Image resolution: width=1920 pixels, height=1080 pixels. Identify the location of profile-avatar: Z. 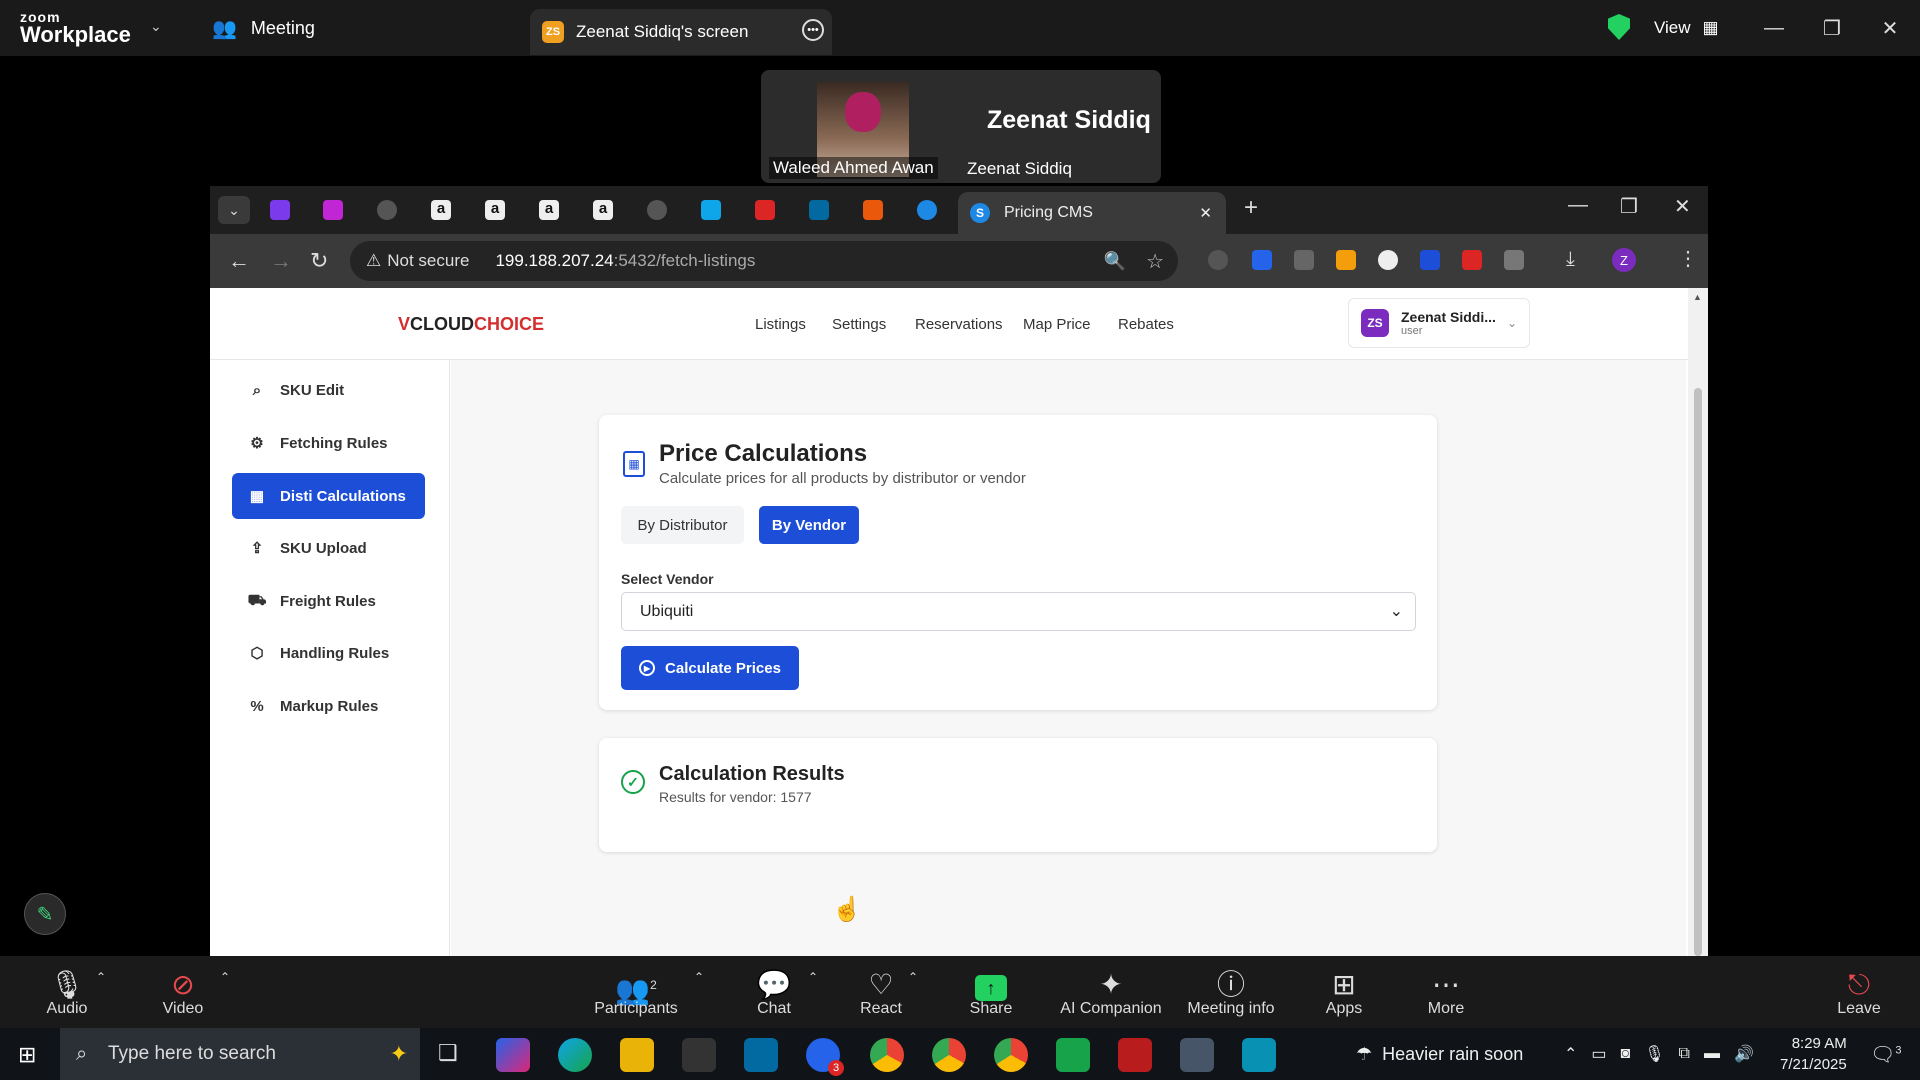
(1624, 260).